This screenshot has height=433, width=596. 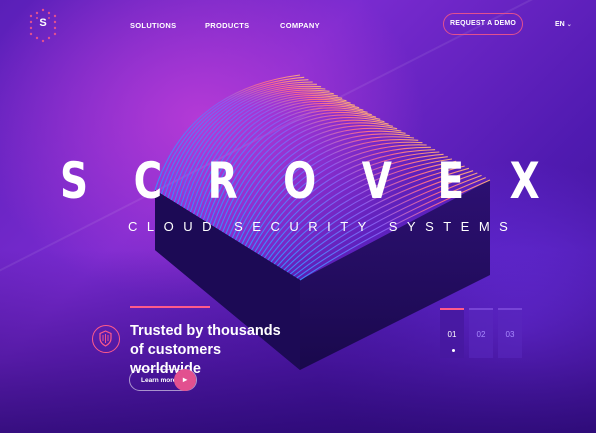 I want to click on active-slide-indicator, so click(x=453, y=350).